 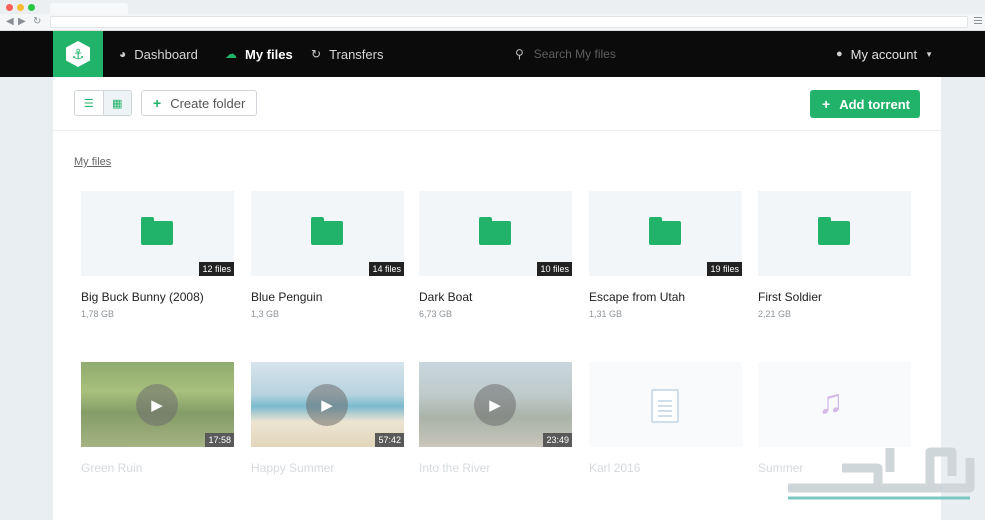 I want to click on folder-card: 12 files Big Buck Bunny (2008) 1,78 GB, so click(x=157, y=255).